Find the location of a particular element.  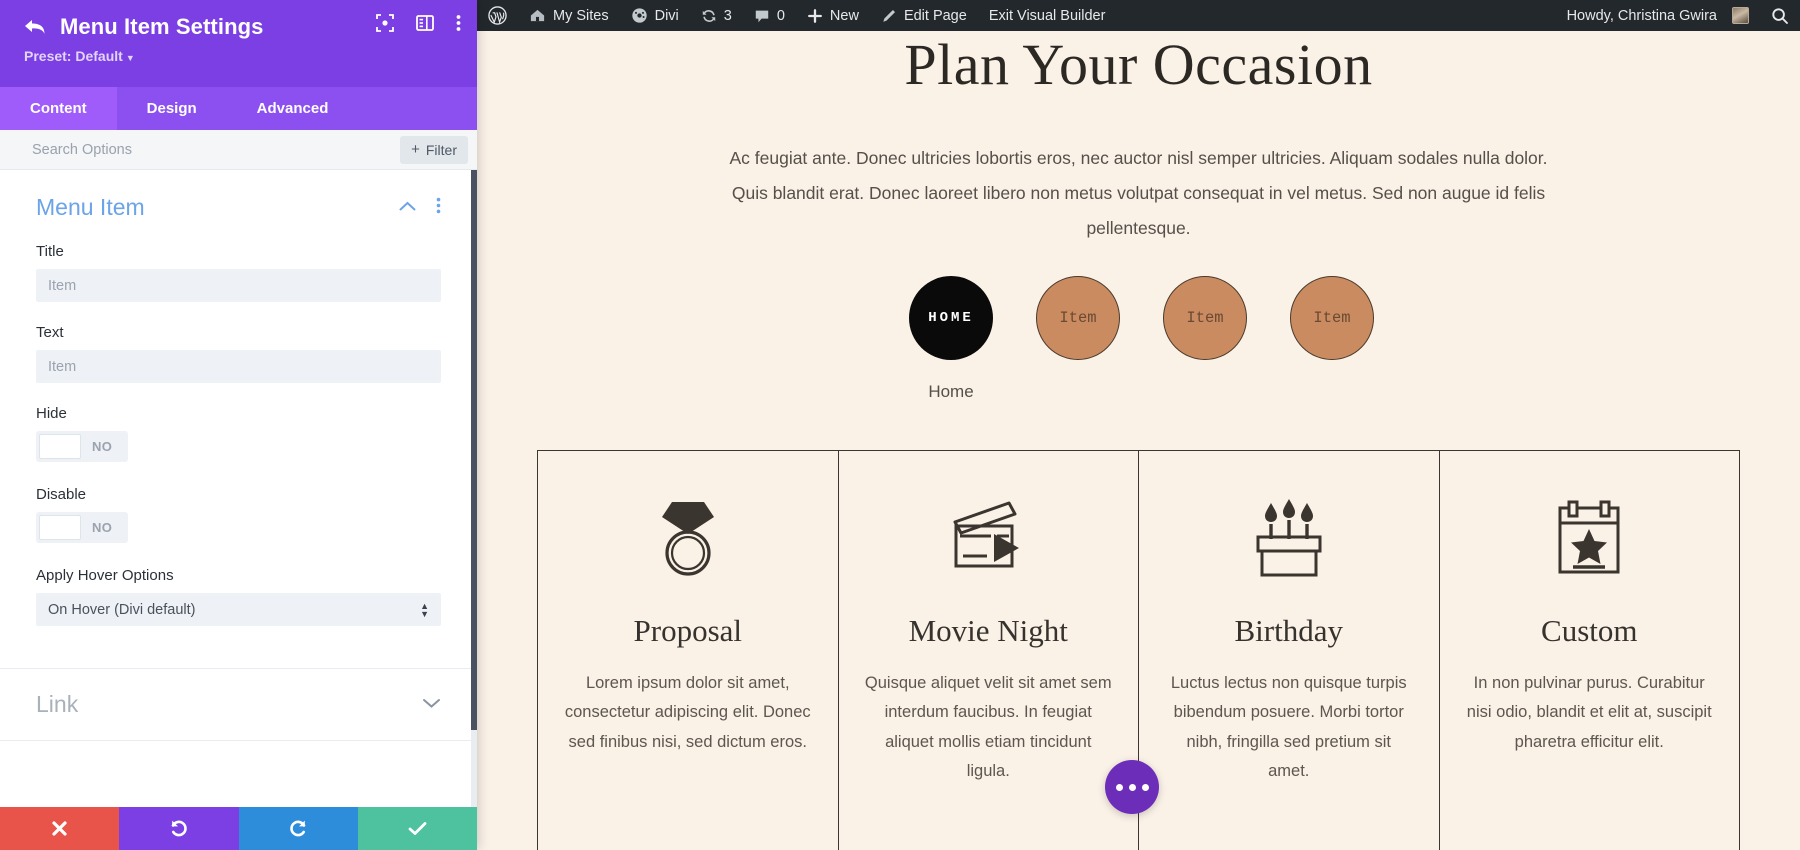

menu-circle-cell-home: HOME Home is located at coordinates (951, 338).